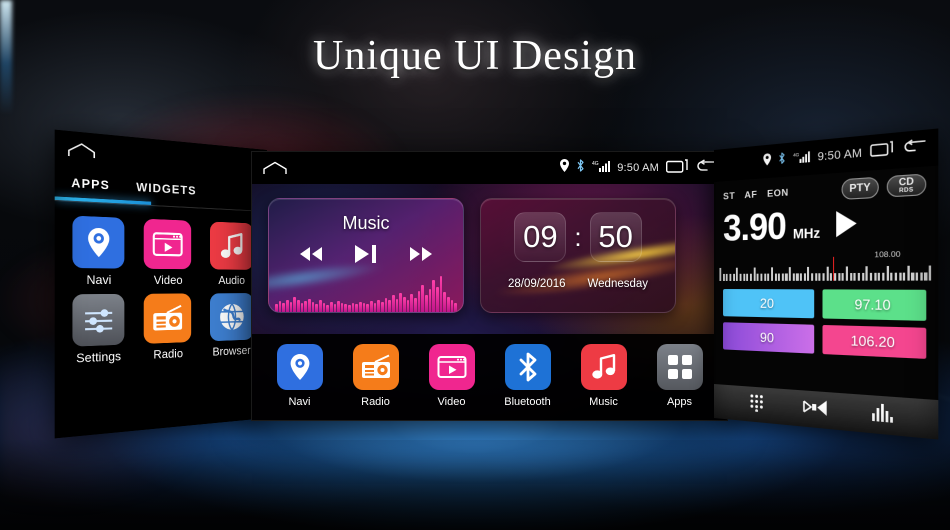 This screenshot has height=530, width=950. What do you see at coordinates (168, 281) in the screenshot?
I see `app-label: Video` at bounding box center [168, 281].